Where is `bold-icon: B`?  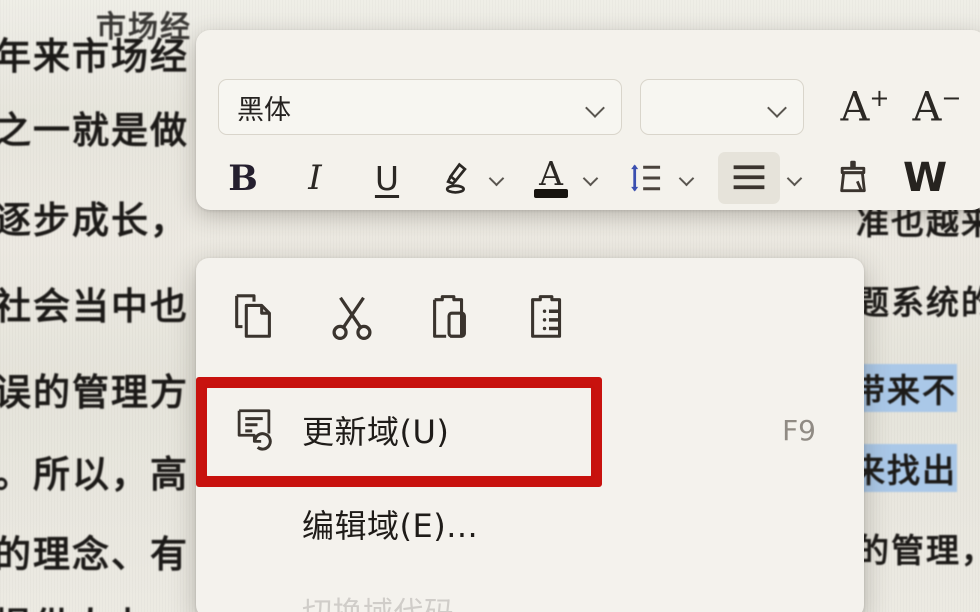
bold-icon: B is located at coordinates (243, 178).